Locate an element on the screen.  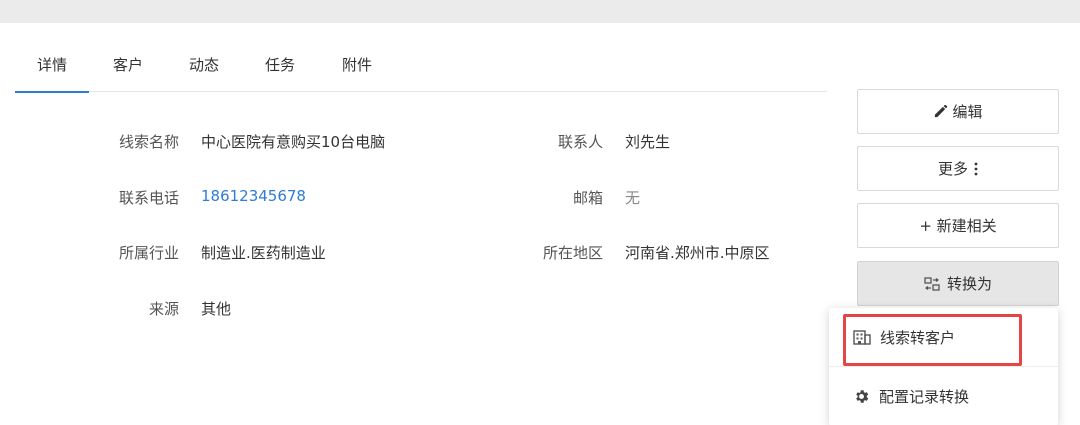
top-bar is located at coordinates (540, 11).